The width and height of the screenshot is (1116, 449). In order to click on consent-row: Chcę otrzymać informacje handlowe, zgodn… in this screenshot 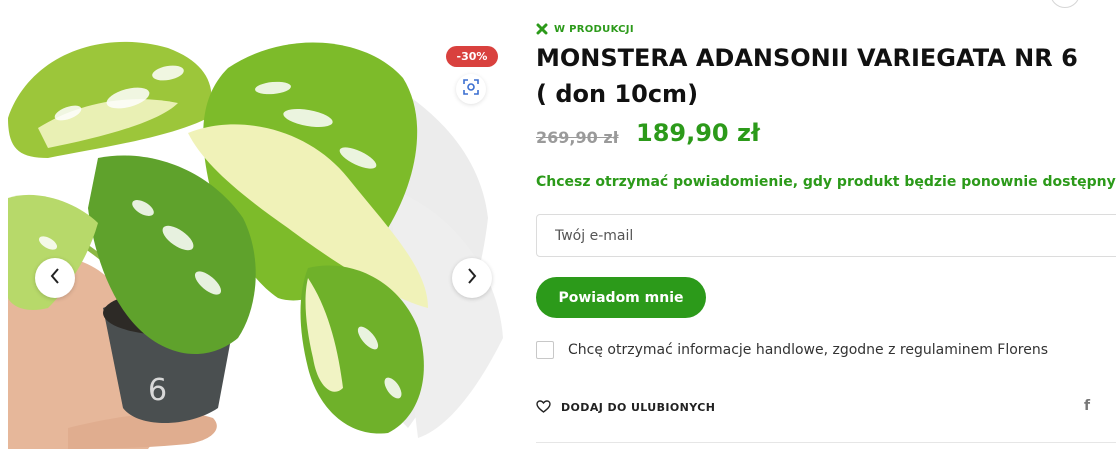, I will do `click(792, 350)`.